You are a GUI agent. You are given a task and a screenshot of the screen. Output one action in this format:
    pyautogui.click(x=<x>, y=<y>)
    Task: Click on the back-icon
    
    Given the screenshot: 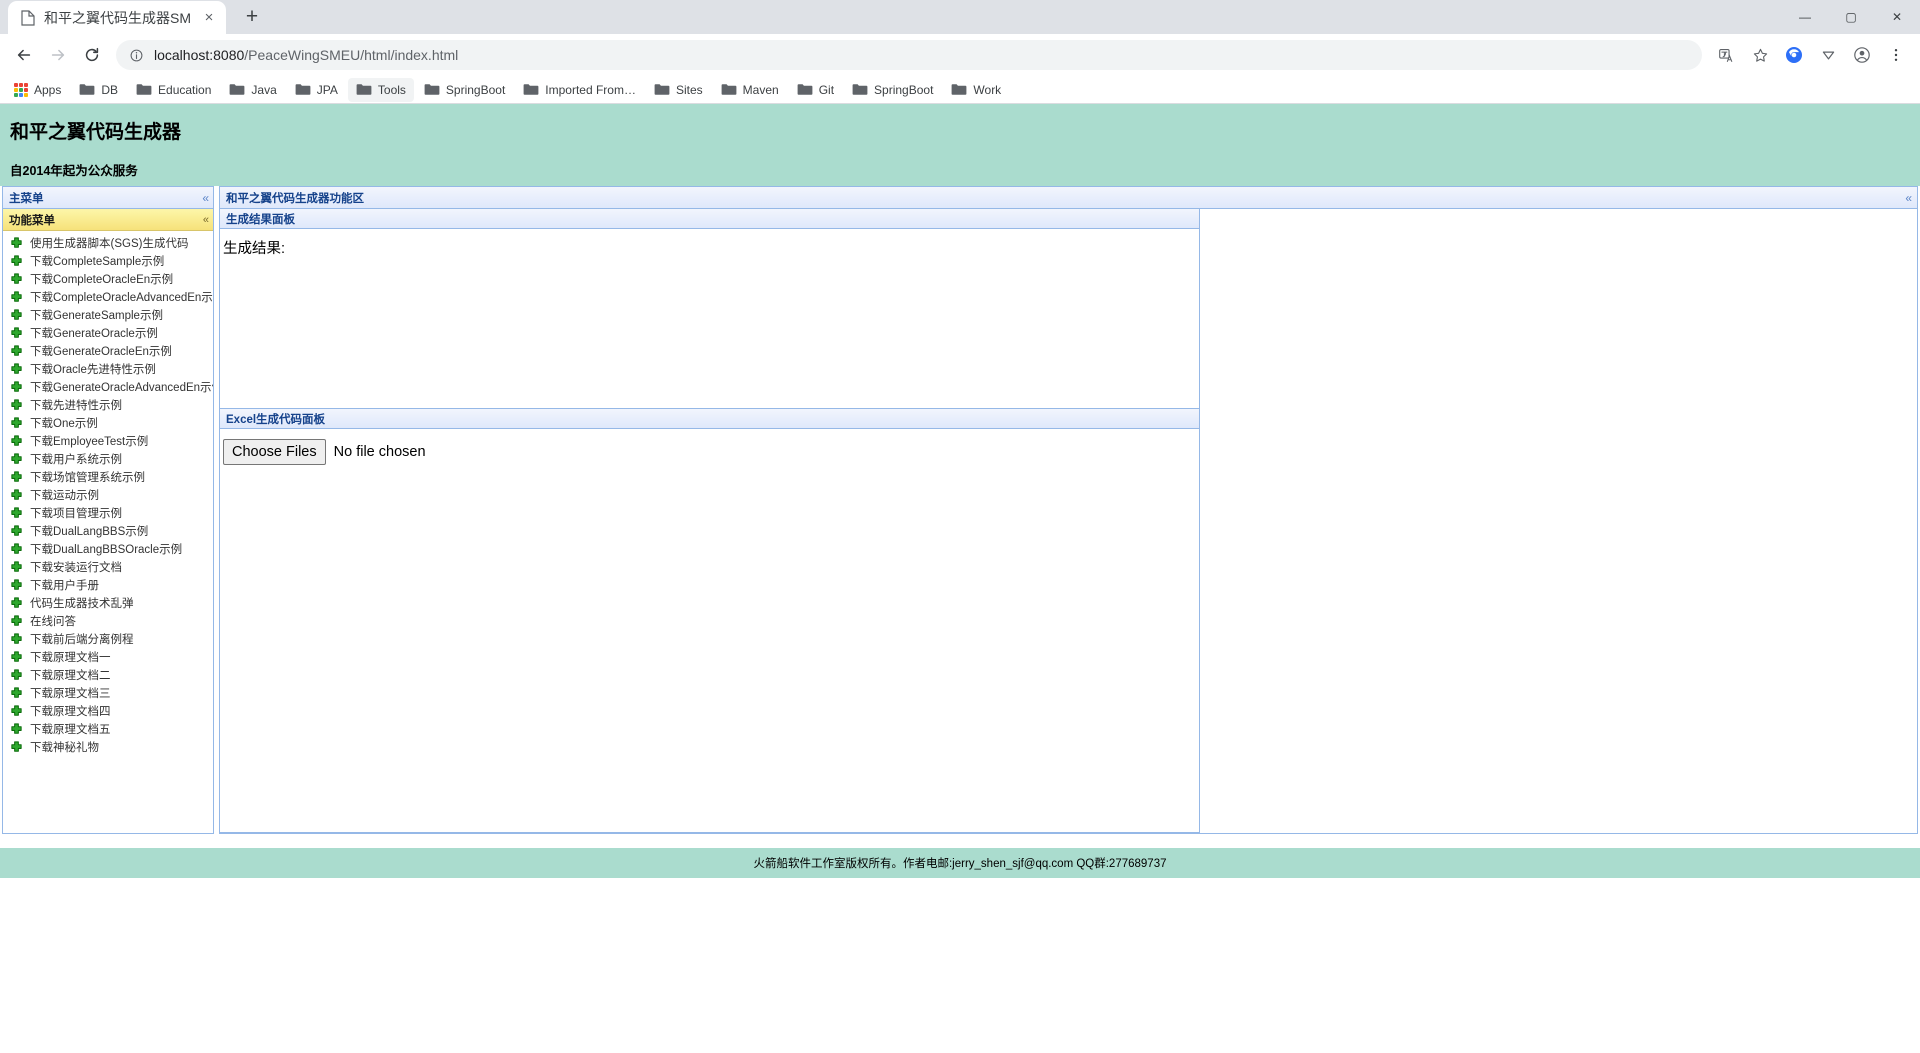 What is the action you would take?
    pyautogui.click(x=24, y=55)
    